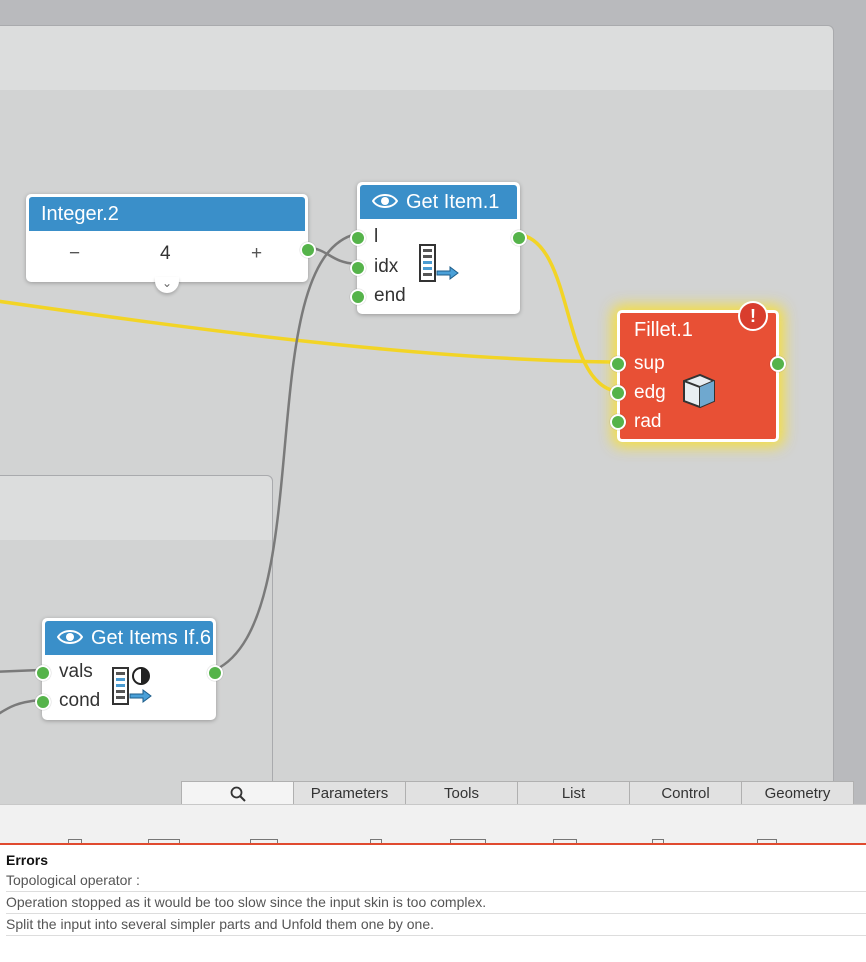 This screenshot has height=962, width=866. What do you see at coordinates (753, 316) in the screenshot?
I see `error-warning-icon: !` at bounding box center [753, 316].